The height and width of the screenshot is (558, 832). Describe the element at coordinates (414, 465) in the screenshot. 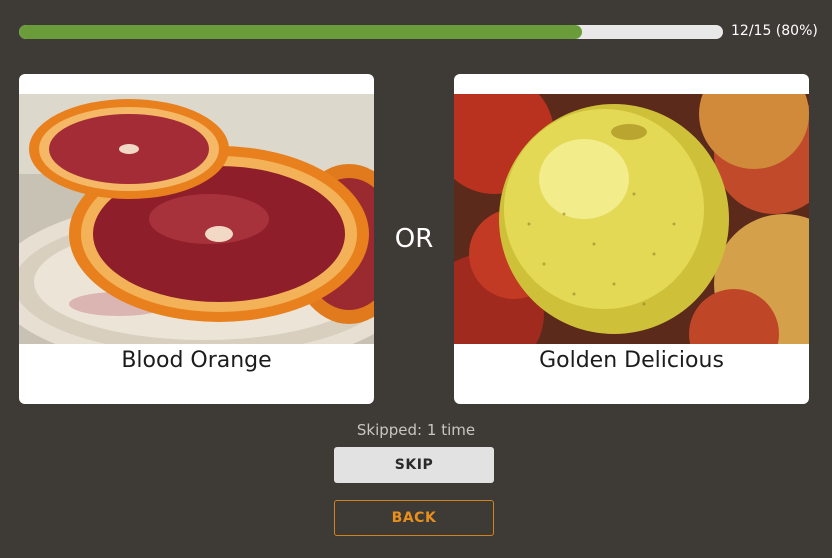

I see `skip-button: SKIP` at that location.